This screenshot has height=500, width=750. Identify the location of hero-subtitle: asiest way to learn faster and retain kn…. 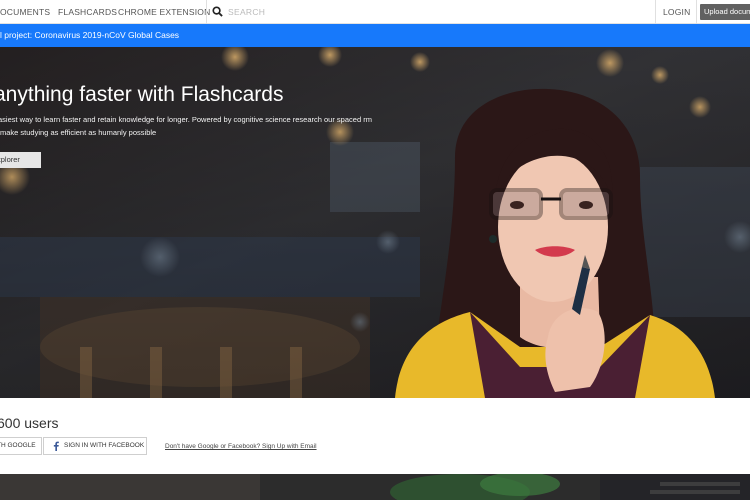
(186, 126).